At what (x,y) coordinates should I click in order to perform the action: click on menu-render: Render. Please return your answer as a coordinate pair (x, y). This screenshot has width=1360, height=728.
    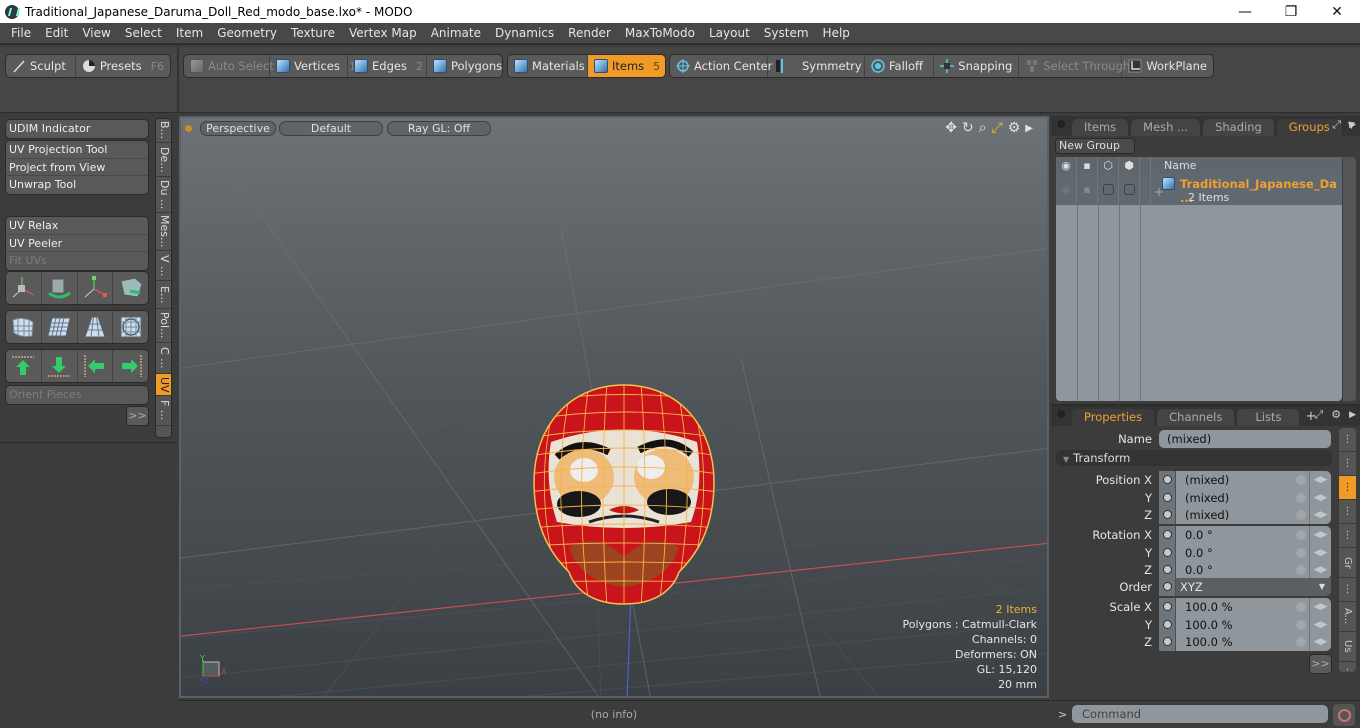
    Looking at the image, I should click on (589, 33).